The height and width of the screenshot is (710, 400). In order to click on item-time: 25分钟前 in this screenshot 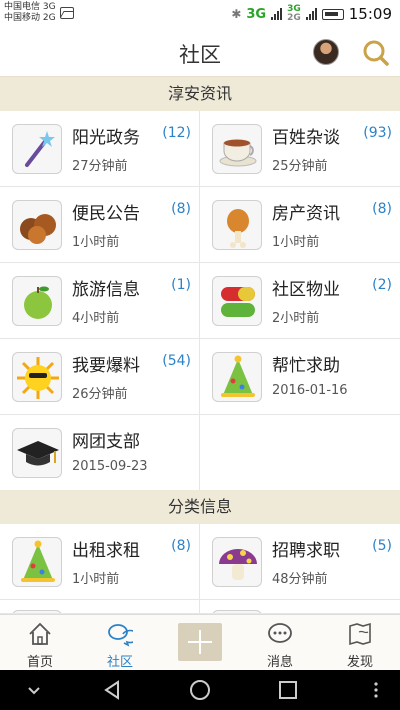, I will do `click(300, 166)`.